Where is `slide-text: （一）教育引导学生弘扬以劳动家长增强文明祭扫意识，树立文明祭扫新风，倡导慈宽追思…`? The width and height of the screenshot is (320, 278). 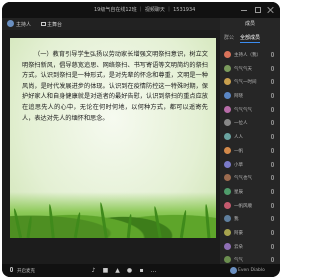 slide-text: （一）教育引导学生弘扬以劳动家长增强文明祭扫意识，树立文明祭扫新风，倡导慈宽追思… is located at coordinates (115, 86).